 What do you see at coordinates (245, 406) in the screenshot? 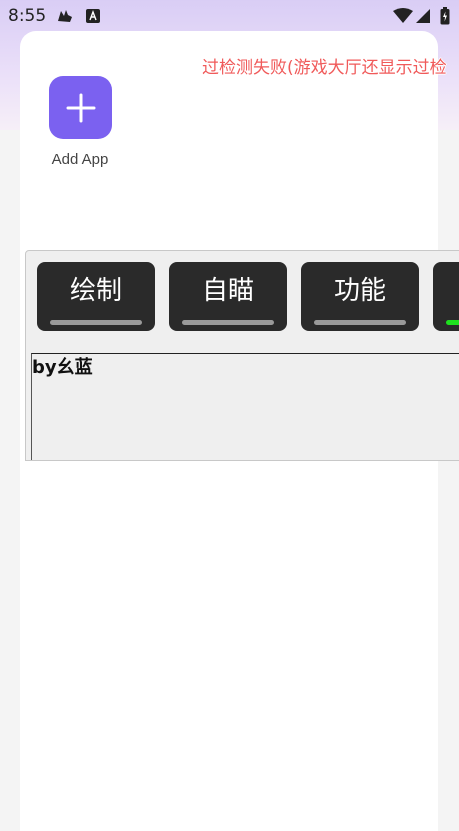
I see `menu-content: by幺蓝` at bounding box center [245, 406].